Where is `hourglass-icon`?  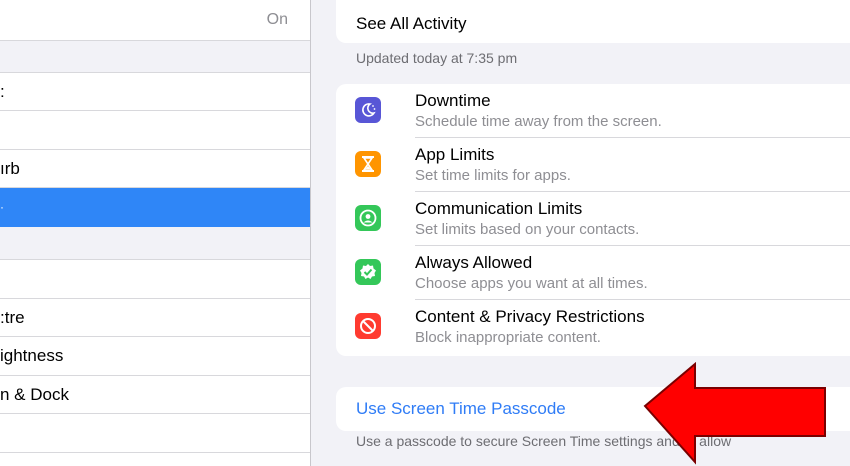
hourglass-icon is located at coordinates (368, 164).